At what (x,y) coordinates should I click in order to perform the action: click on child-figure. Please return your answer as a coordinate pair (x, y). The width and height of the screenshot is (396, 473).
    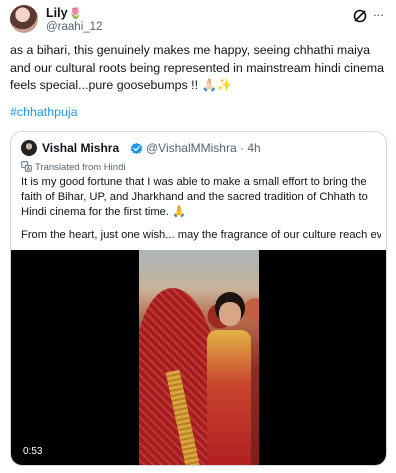
    Looking at the image, I should click on (229, 397).